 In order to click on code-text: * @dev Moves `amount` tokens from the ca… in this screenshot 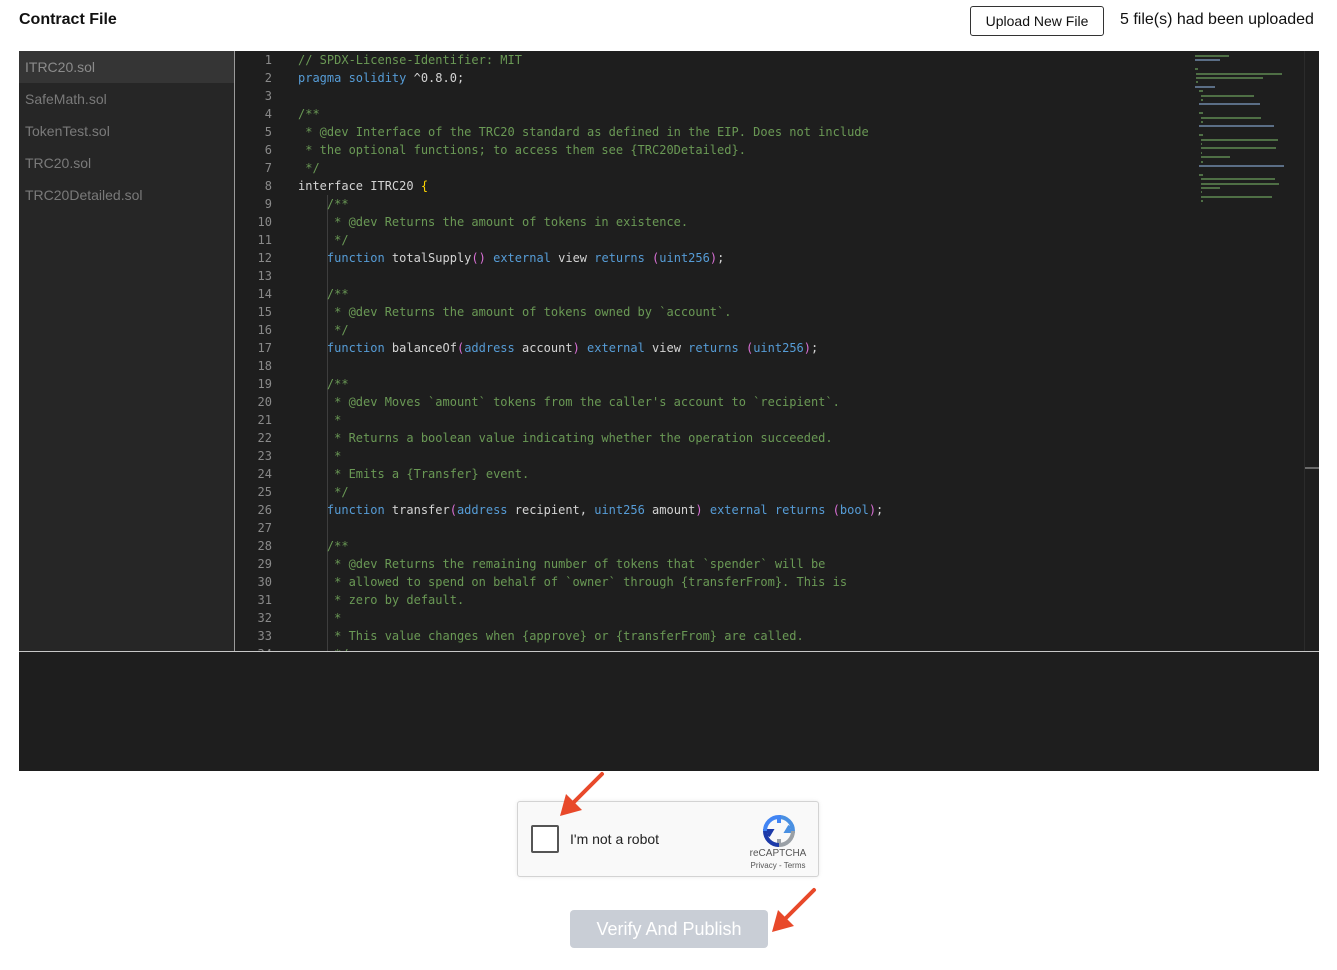, I will do `click(569, 402)`.